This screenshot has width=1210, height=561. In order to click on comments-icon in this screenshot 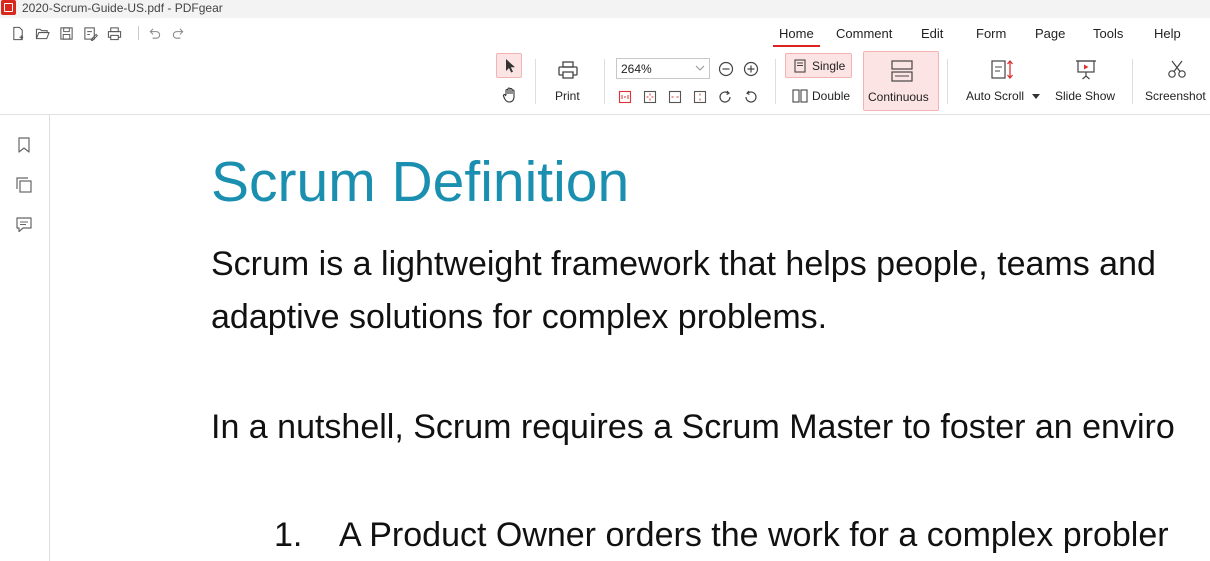, I will do `click(24, 225)`.